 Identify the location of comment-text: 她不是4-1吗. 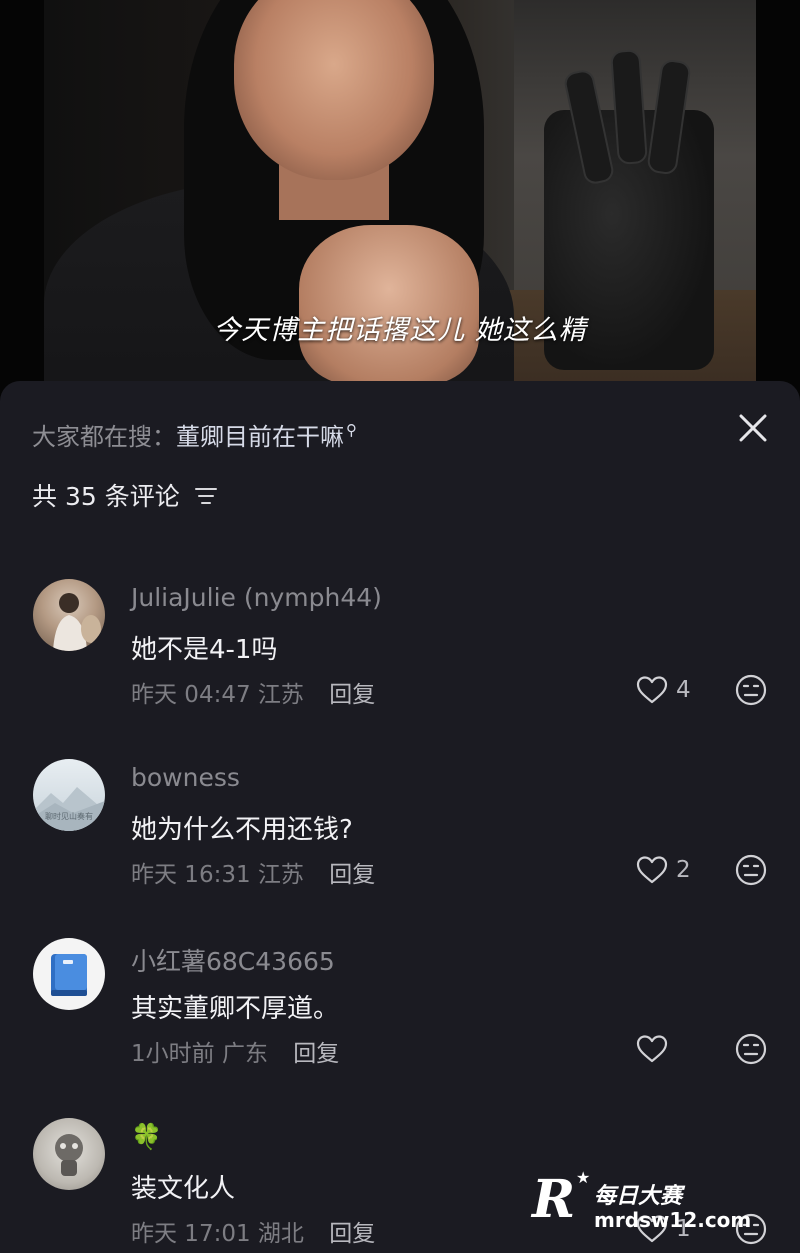
(204, 650).